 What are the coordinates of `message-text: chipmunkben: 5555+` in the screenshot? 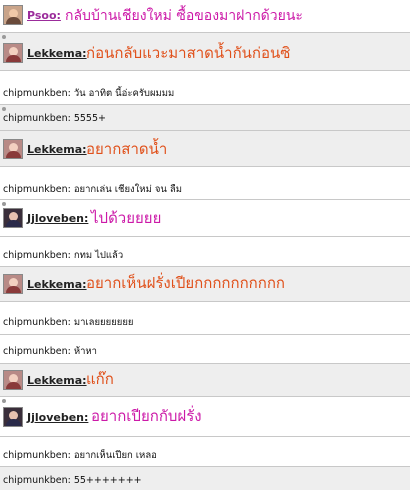 It's located at (54, 118).